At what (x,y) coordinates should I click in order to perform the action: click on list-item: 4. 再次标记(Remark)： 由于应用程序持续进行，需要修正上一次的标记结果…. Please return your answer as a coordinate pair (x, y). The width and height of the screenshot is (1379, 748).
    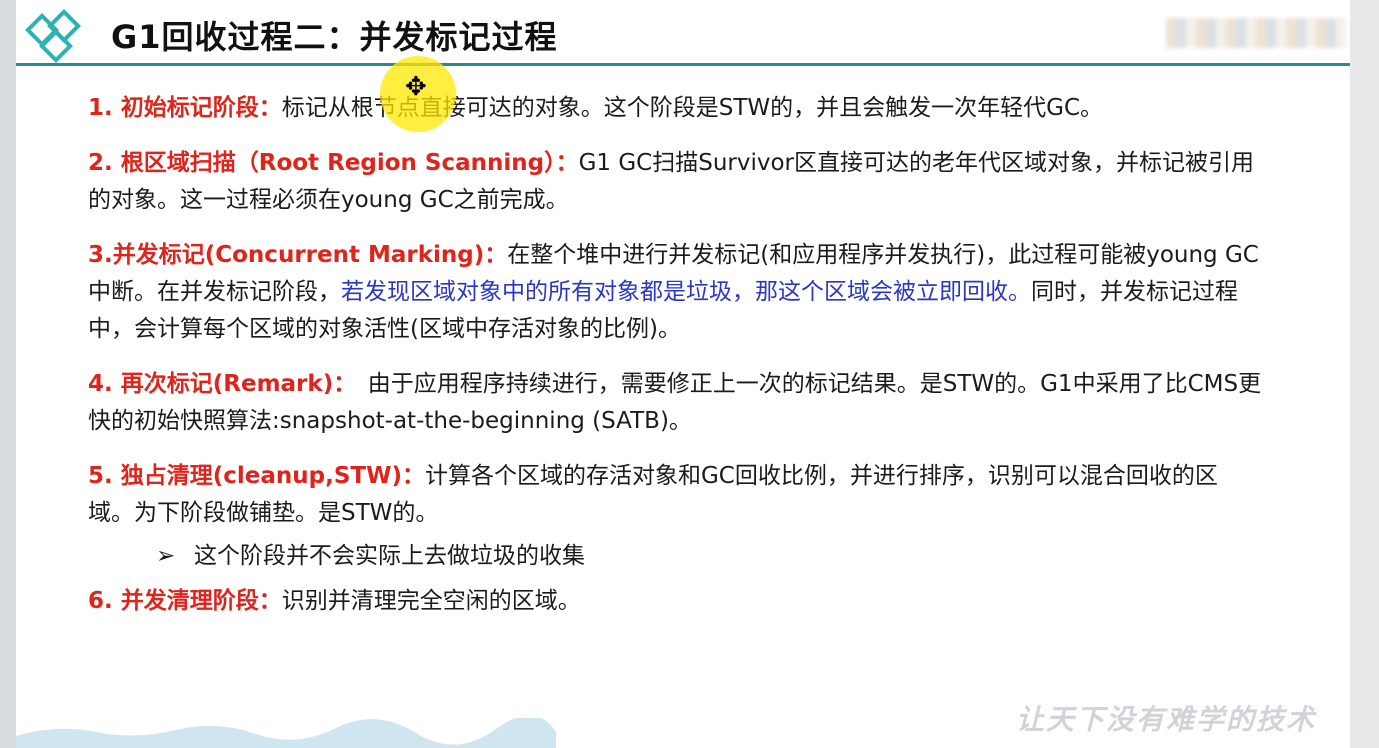
    Looking at the image, I should click on (675, 403).